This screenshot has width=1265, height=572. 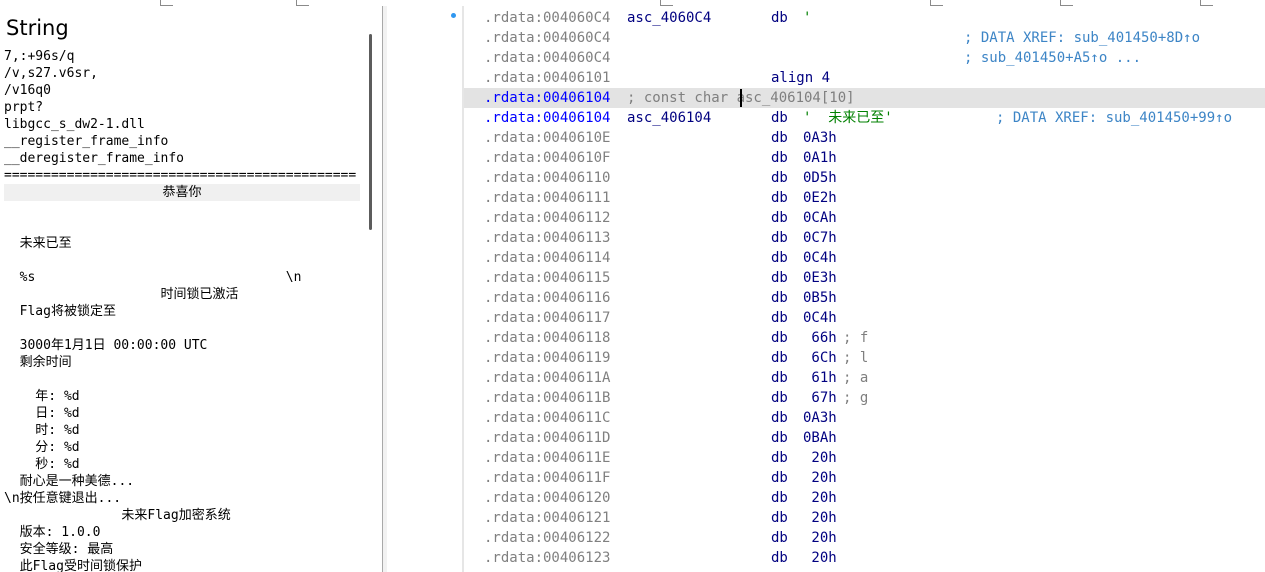 I want to click on disasm-line: .rdata:0040611E db 20h, so click(x=864, y=458).